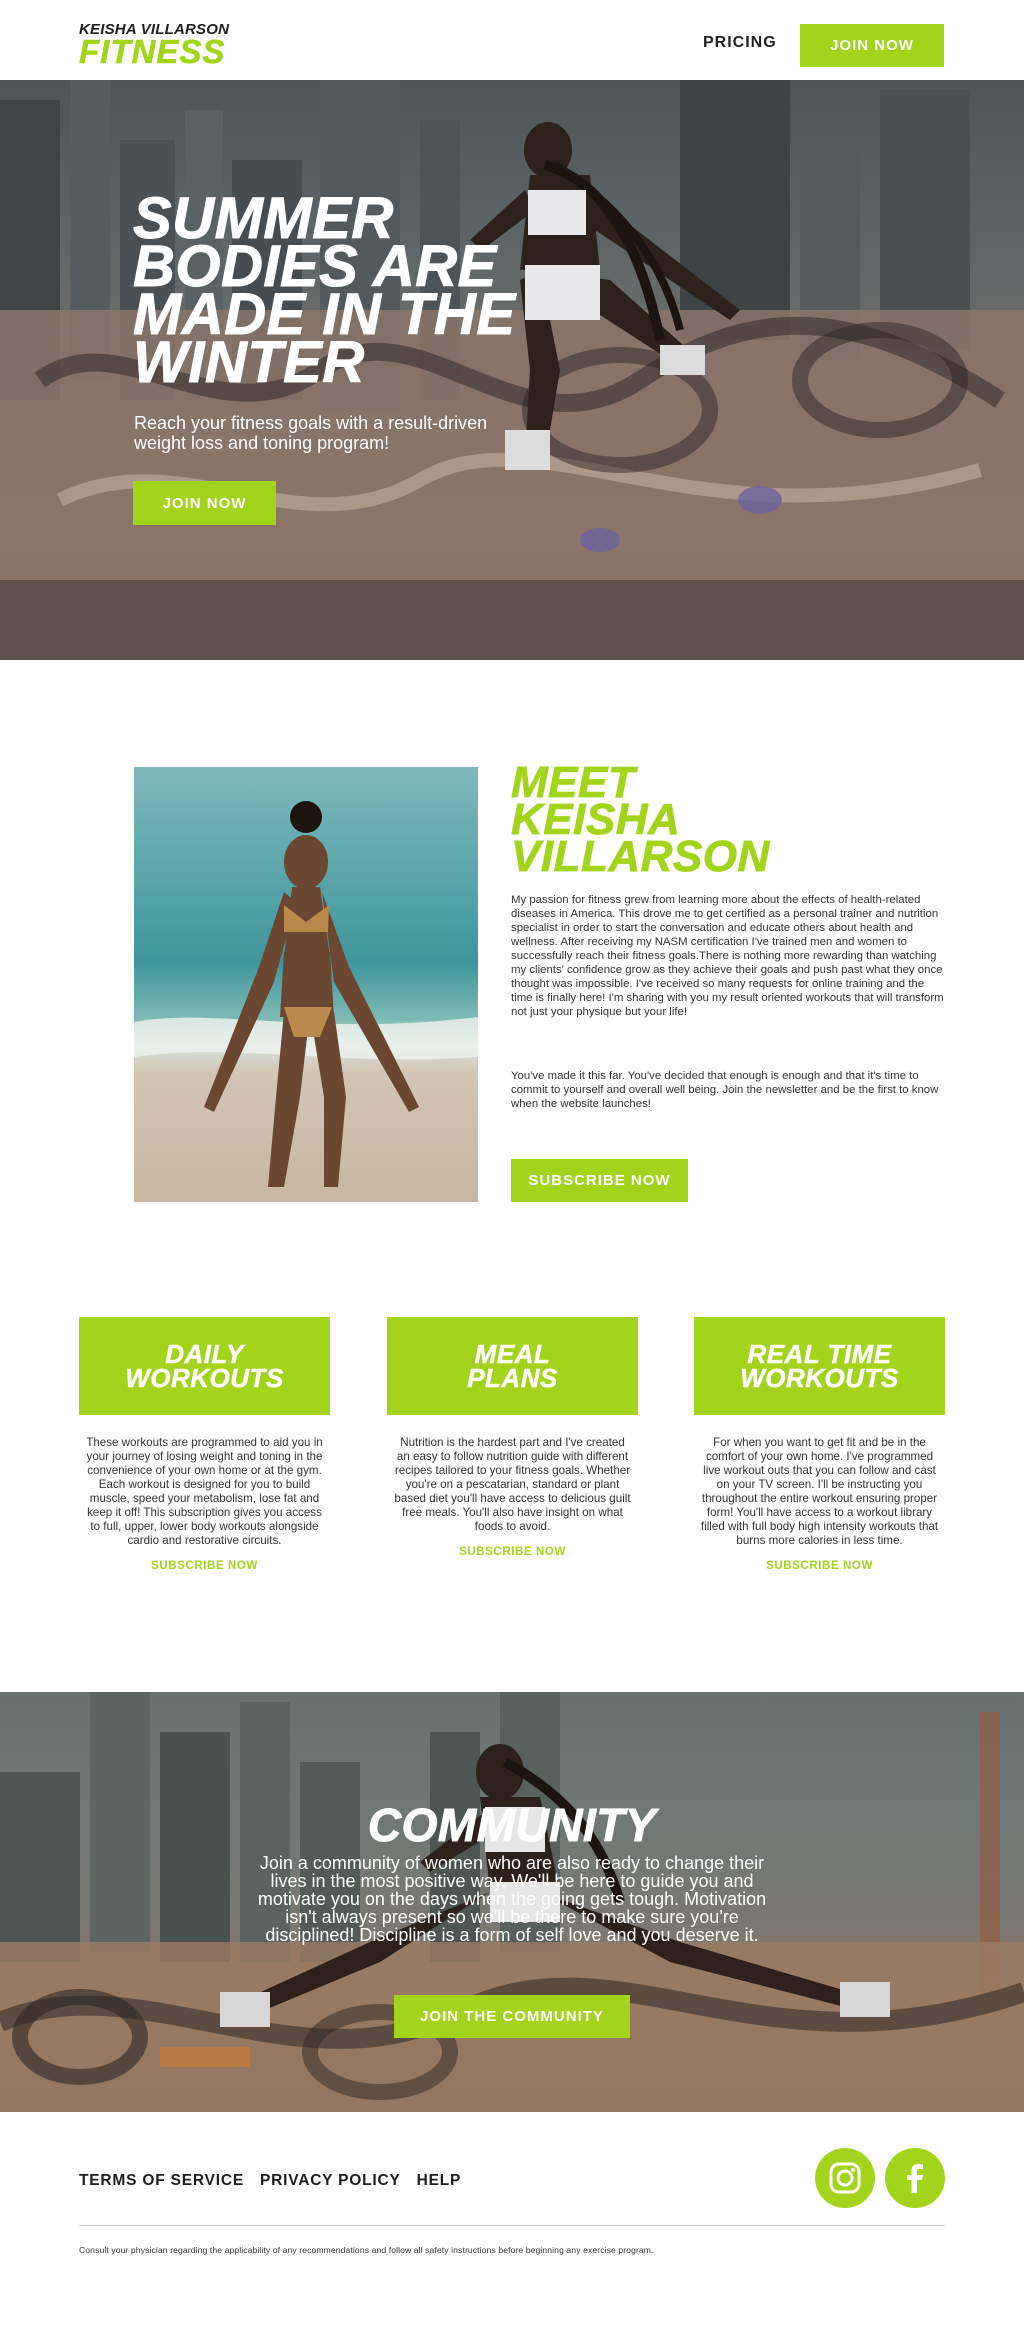 The image size is (1024, 2343). I want to click on footer-links: TERMS OF SERVICE PRIVACY POLICY HELP, so click(270, 2181).